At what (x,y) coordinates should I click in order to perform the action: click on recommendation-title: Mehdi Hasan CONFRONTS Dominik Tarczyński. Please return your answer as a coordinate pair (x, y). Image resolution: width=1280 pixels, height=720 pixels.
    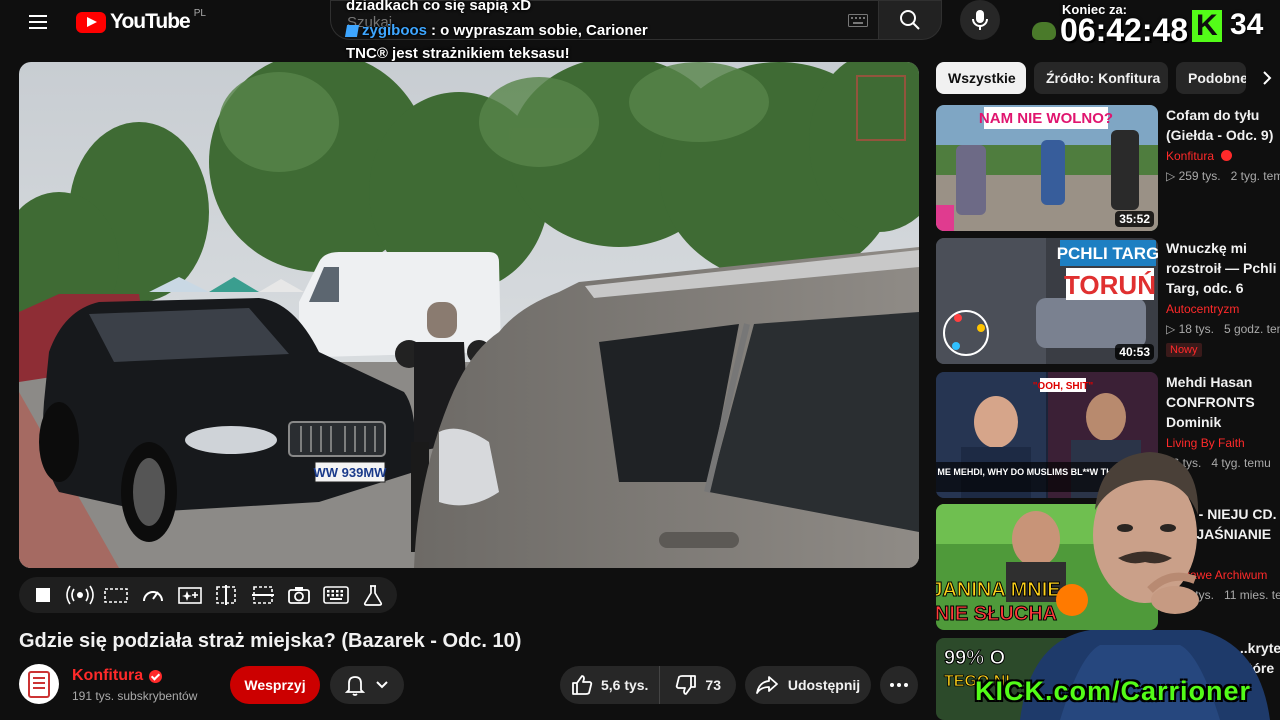
    Looking at the image, I should click on (1210, 402).